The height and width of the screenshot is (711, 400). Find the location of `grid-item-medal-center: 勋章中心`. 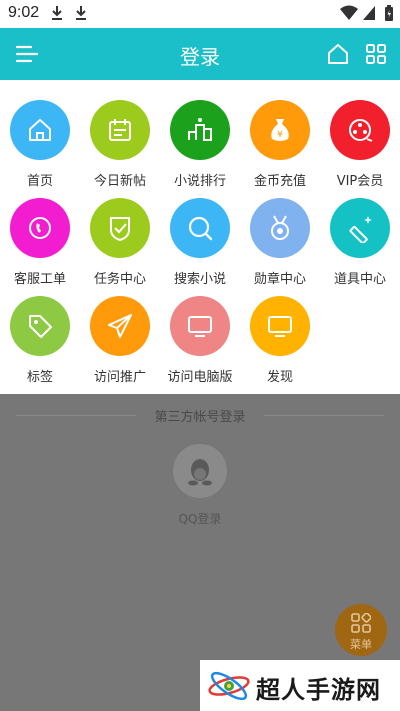

grid-item-medal-center: 勋章中心 is located at coordinates (280, 248).